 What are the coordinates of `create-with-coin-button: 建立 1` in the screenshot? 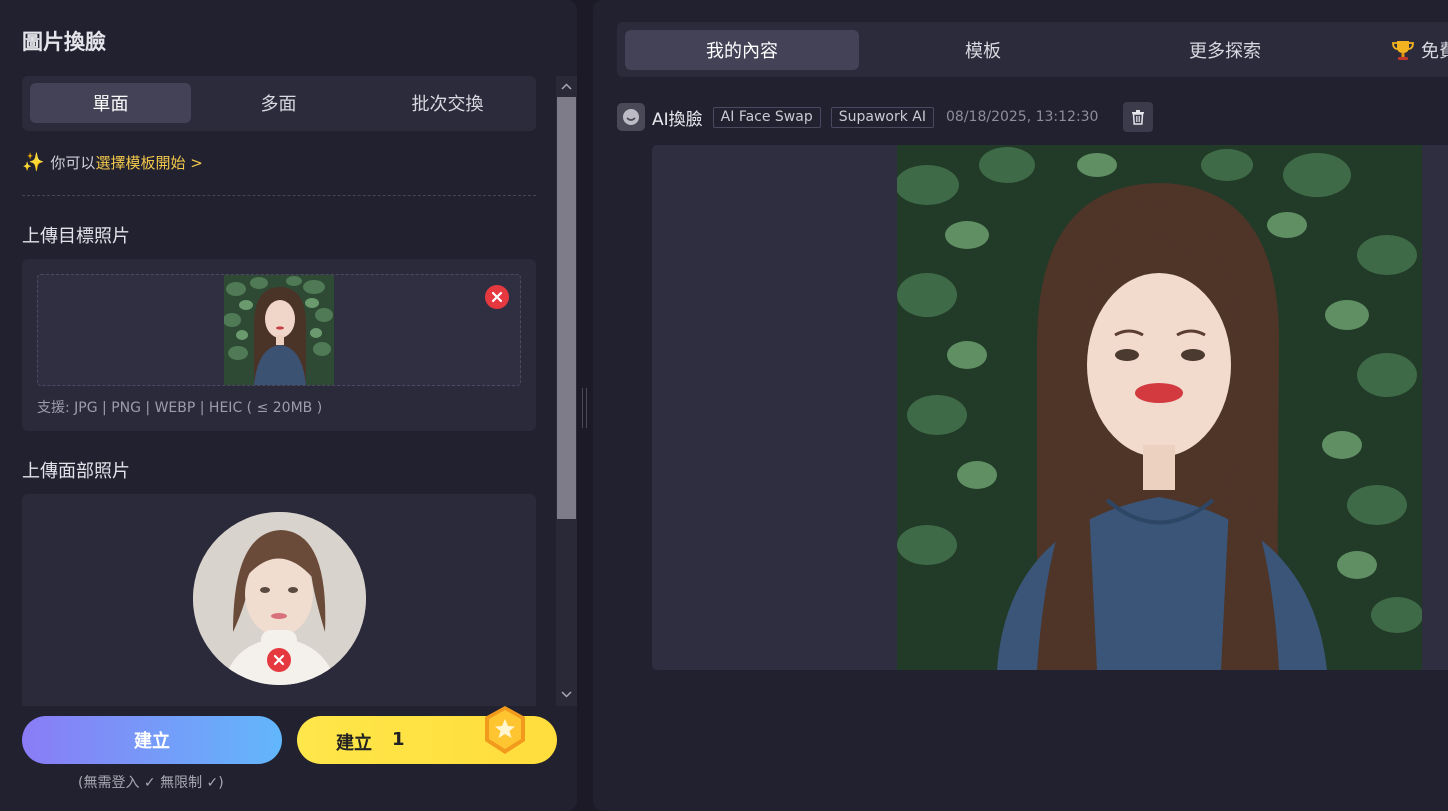 It's located at (427, 735).